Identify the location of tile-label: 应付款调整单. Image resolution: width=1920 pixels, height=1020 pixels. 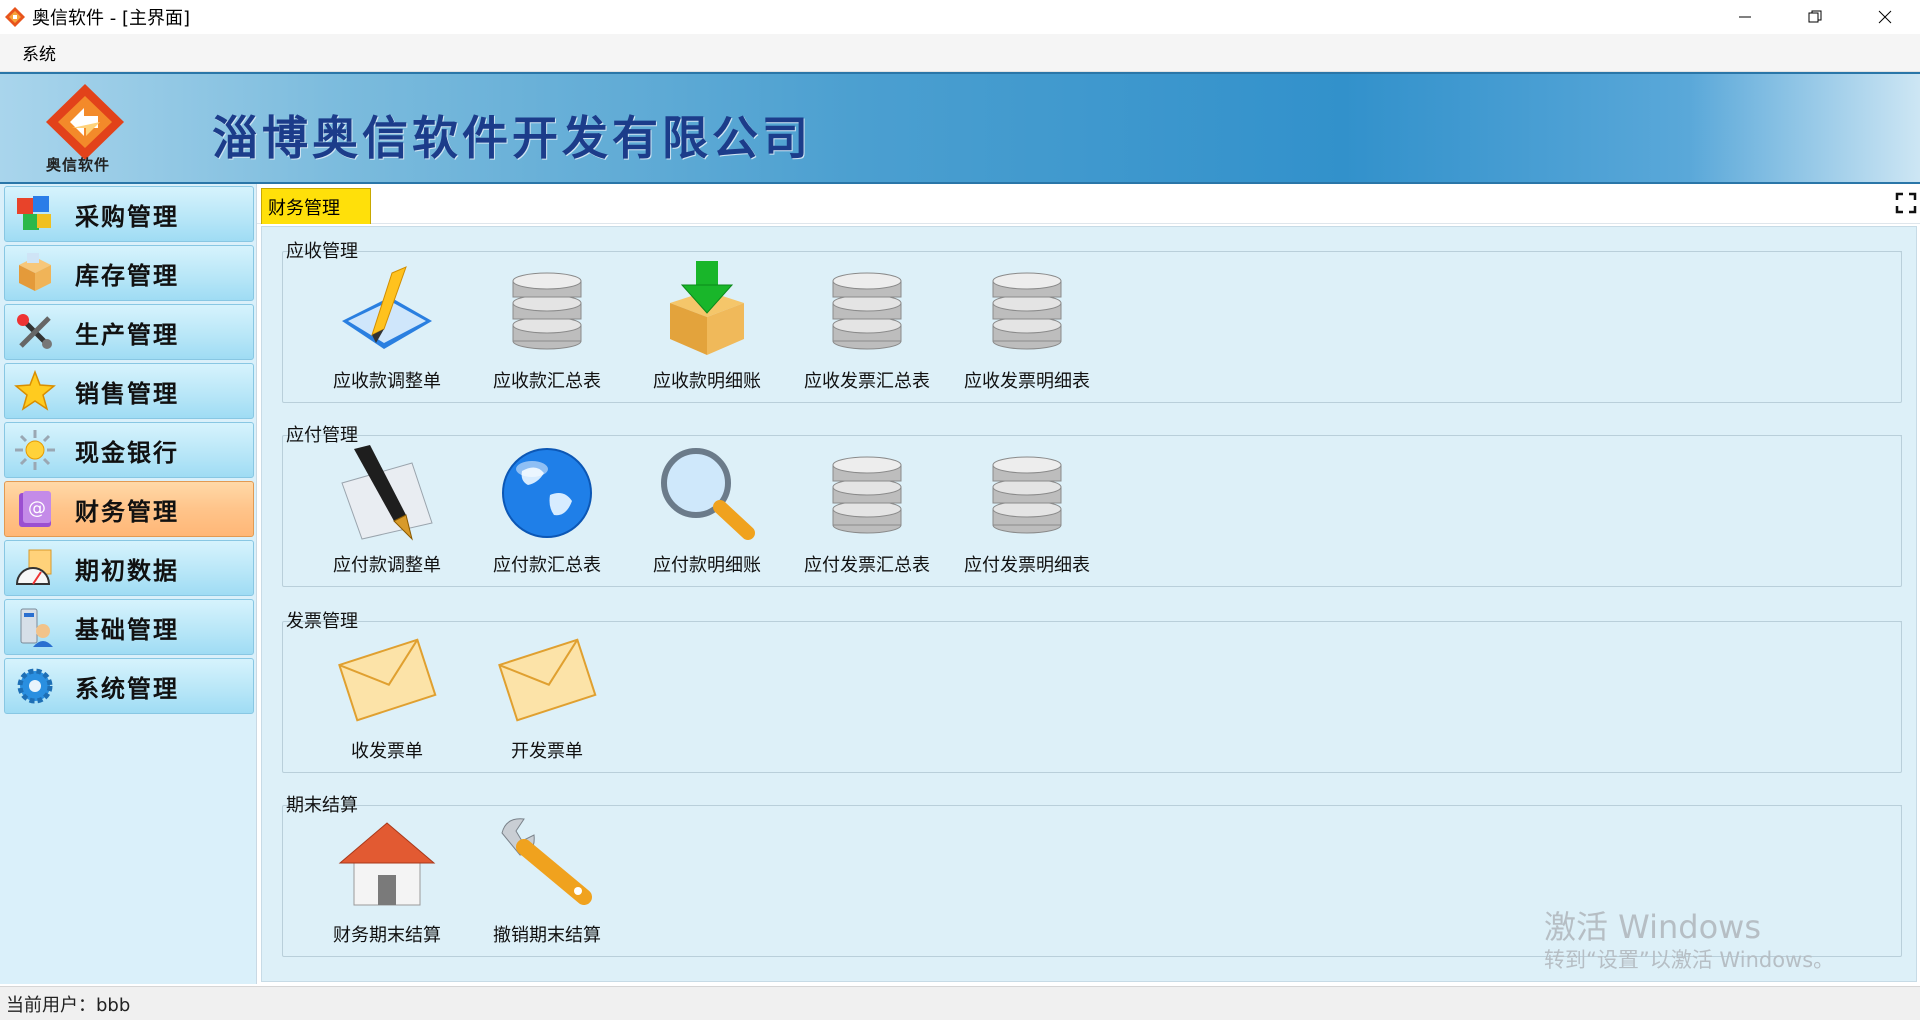
(387, 565).